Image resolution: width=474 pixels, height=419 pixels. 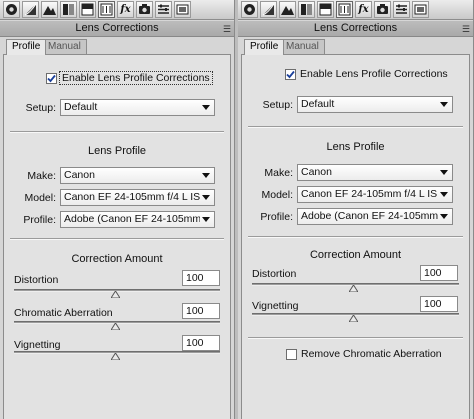 I want to click on make-select-value: Canon, so click(x=316, y=172).